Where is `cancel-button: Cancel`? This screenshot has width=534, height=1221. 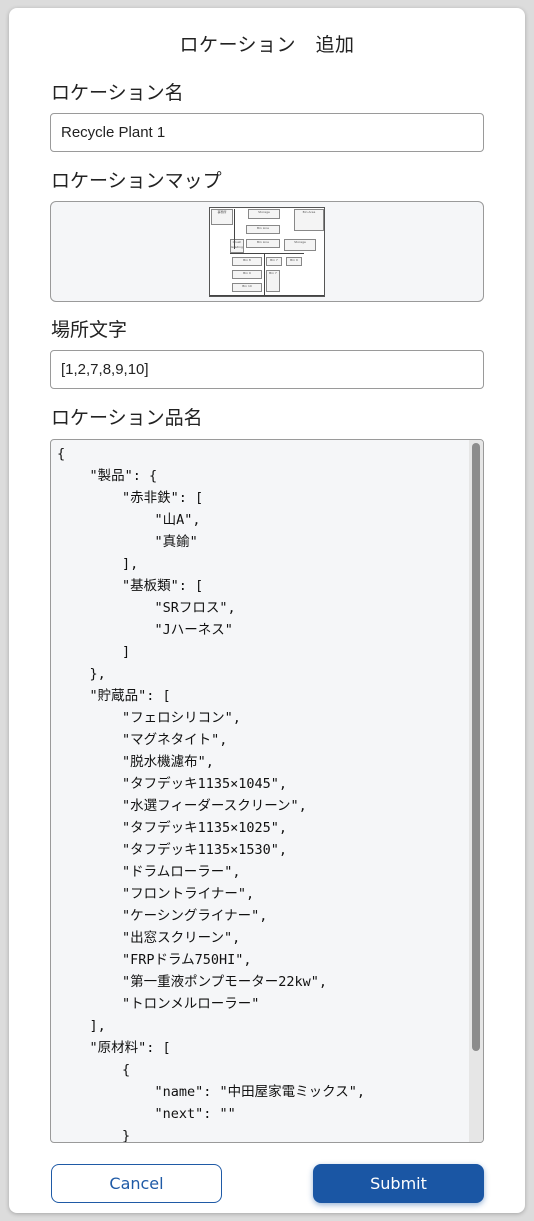
cancel-button: Cancel is located at coordinates (136, 1183).